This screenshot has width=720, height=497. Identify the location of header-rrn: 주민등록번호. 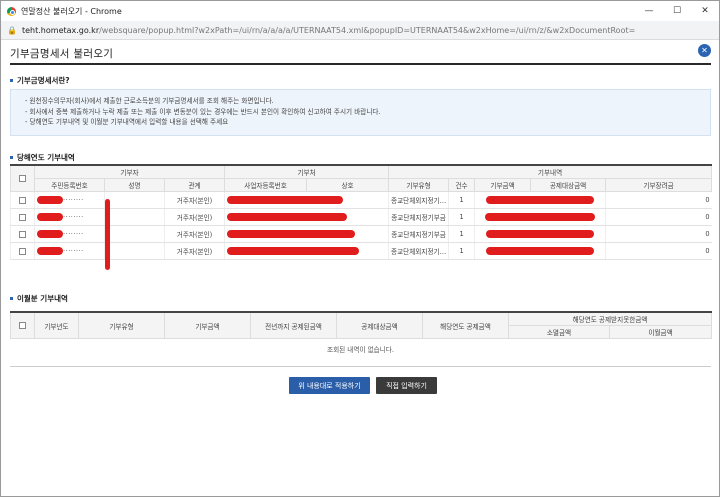
(69, 185).